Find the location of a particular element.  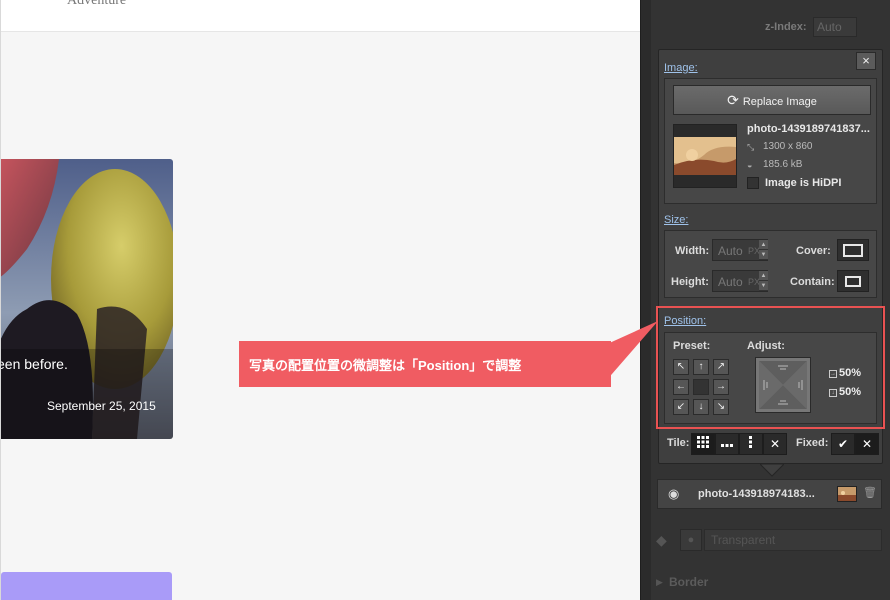

paint-bucket-icon: ◆ is located at coordinates (661, 540).